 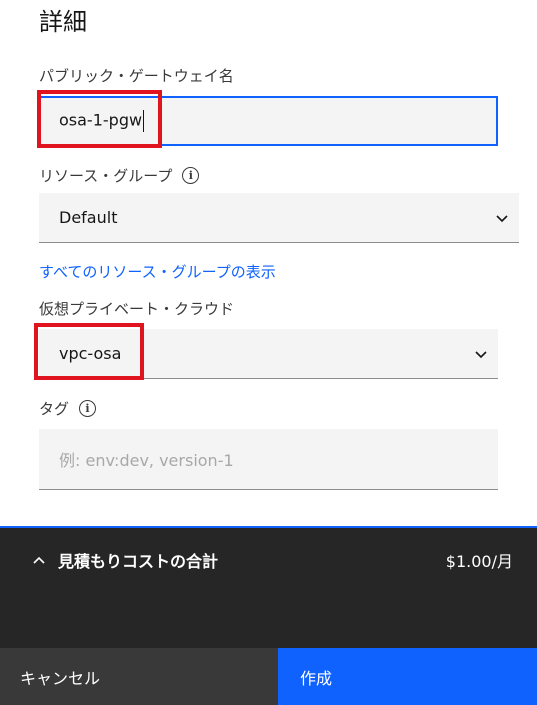 I want to click on vpc-label: 仮想プライベート・クラウド, so click(x=136, y=308).